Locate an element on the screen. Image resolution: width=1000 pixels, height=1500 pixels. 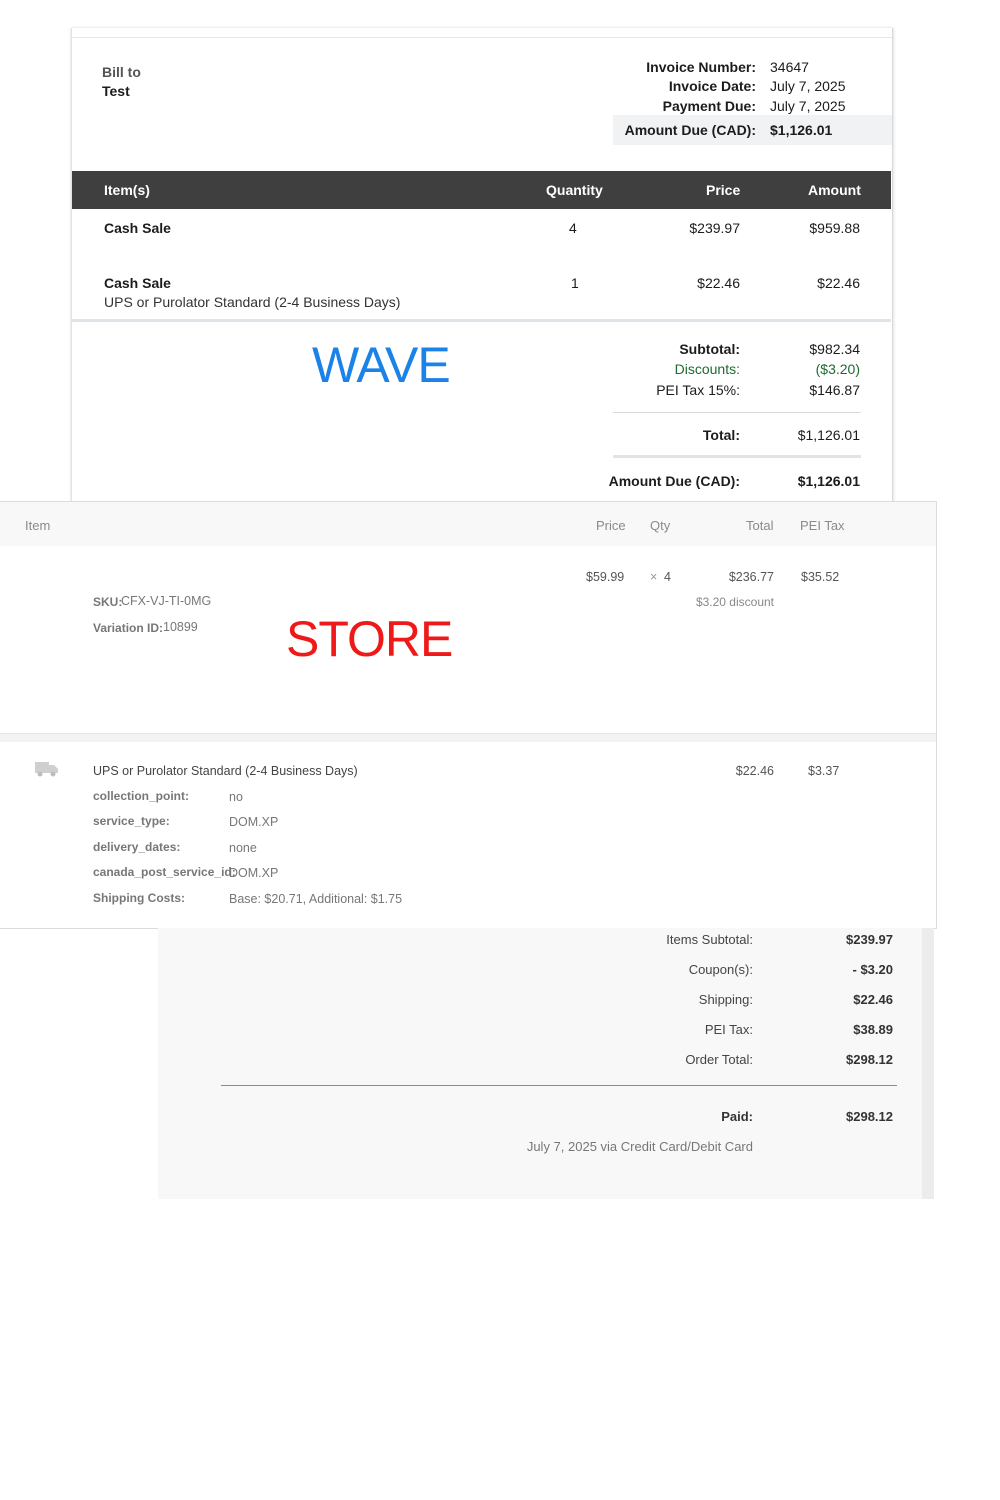
wave-watermark: WAVE is located at coordinates (381, 365).